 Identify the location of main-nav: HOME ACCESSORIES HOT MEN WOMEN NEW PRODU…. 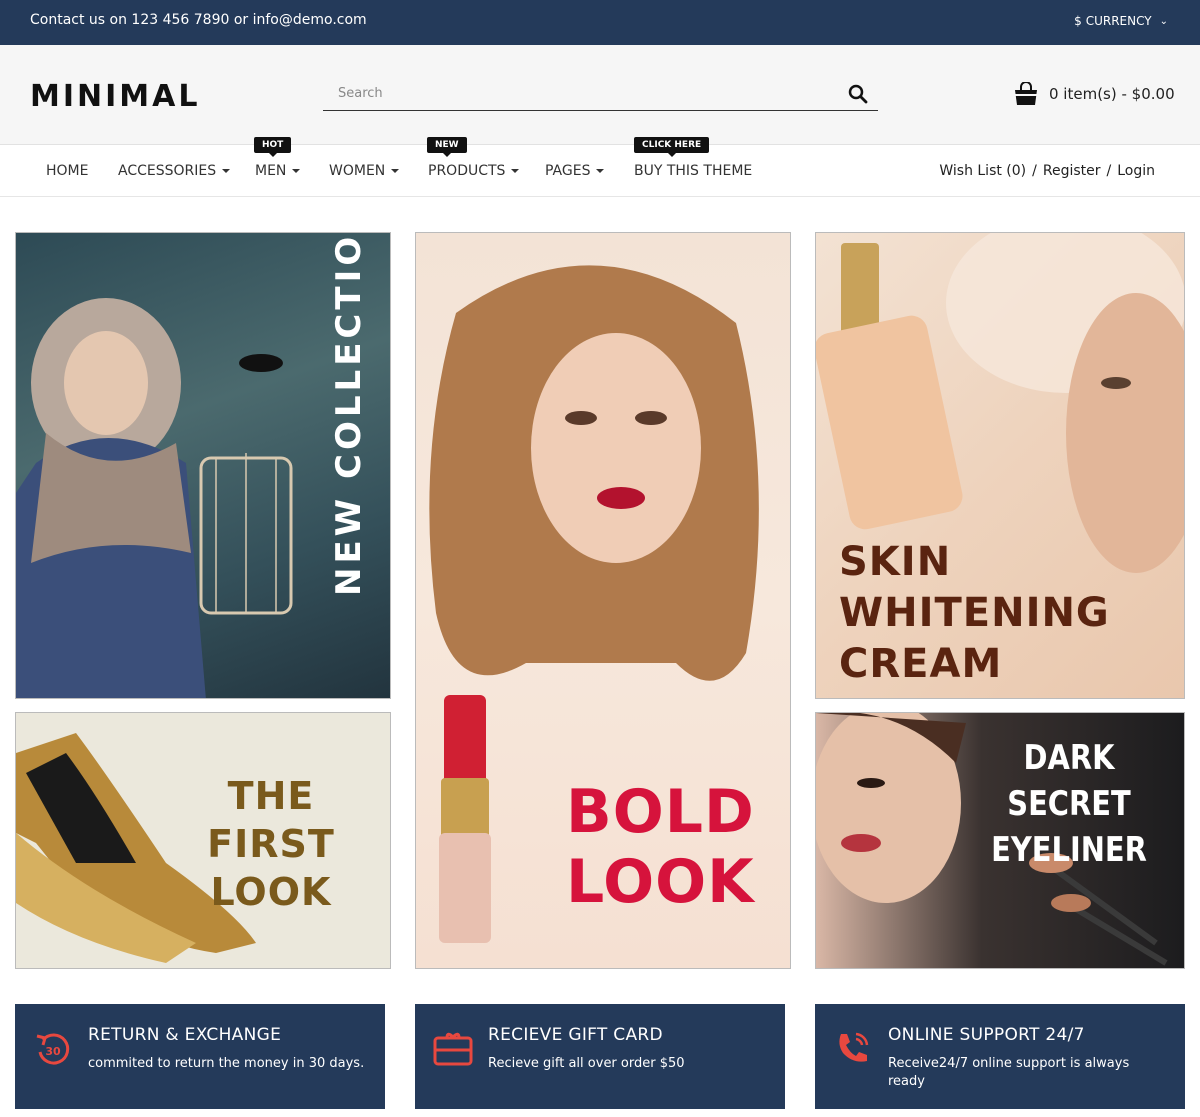
(600, 167).